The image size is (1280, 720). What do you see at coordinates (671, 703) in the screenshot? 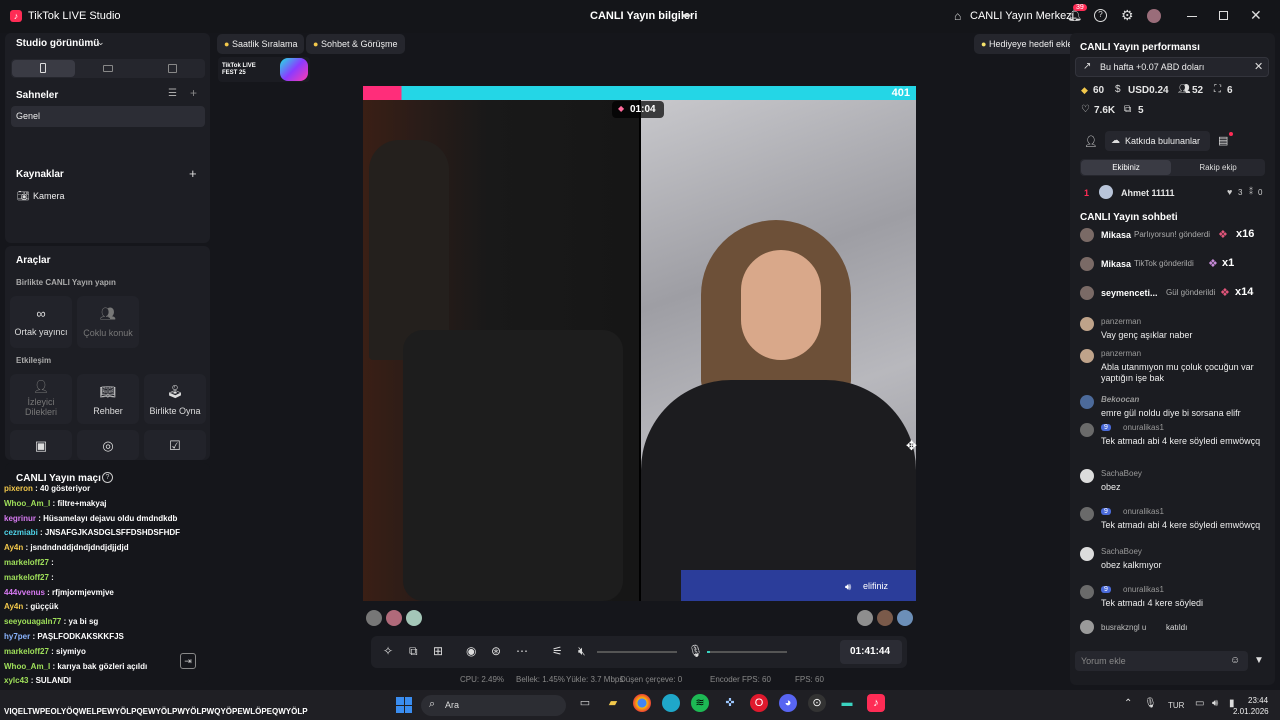
I see `edge-icon` at bounding box center [671, 703].